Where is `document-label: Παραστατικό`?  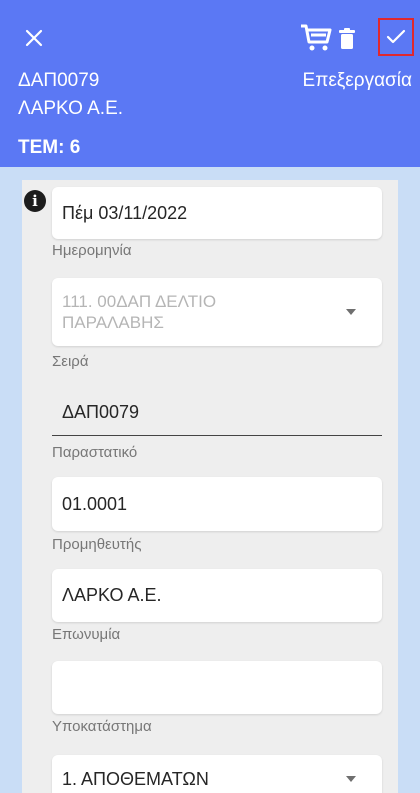
document-label: Παραστατικό is located at coordinates (95, 452).